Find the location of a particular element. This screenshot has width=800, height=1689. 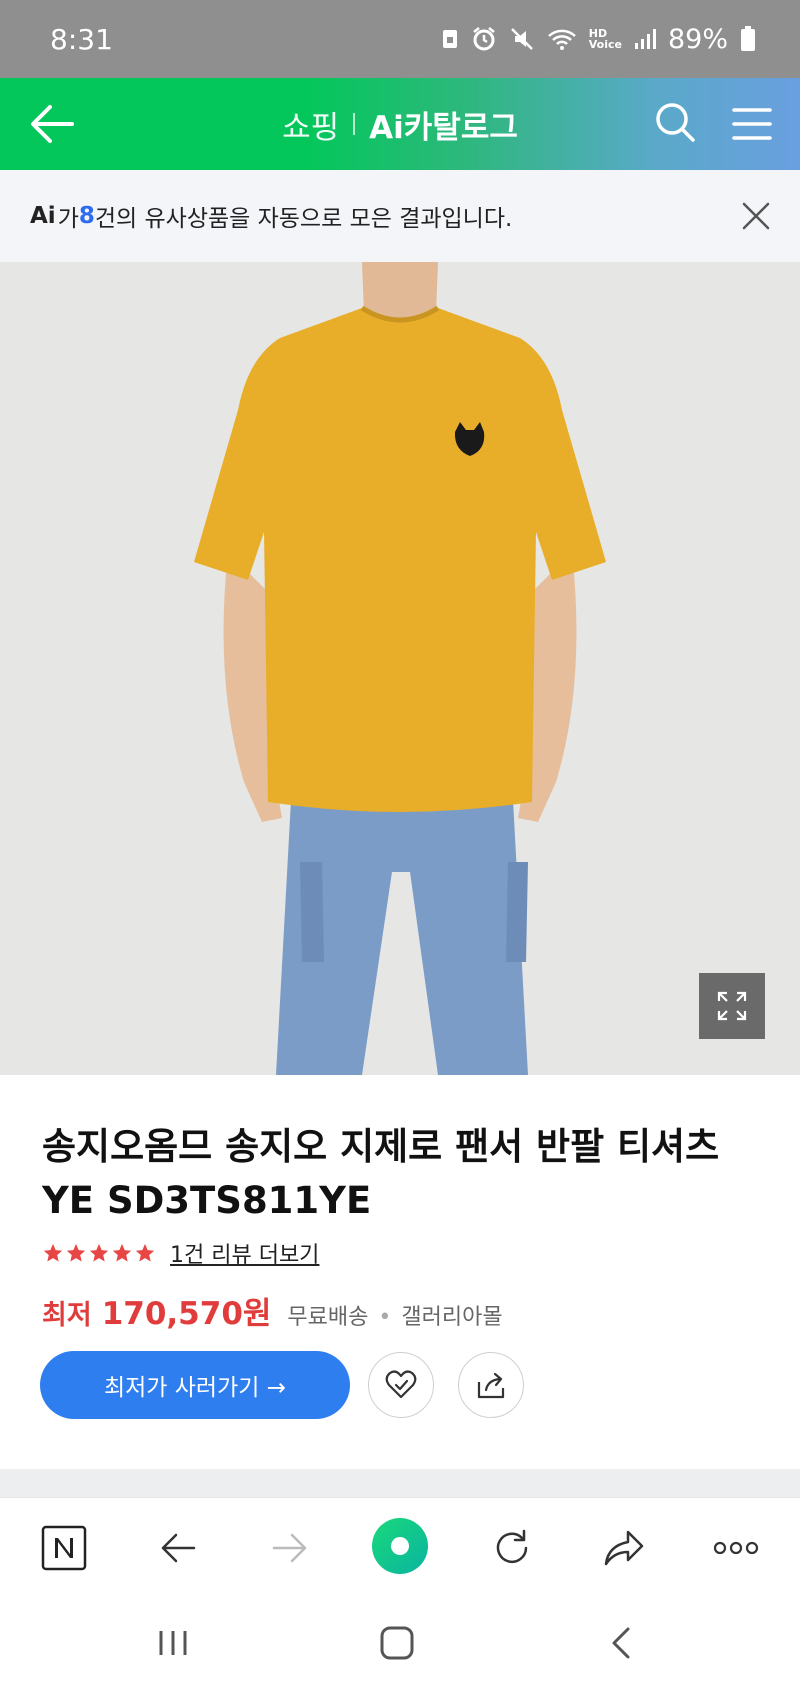

naver-home-icon is located at coordinates (64, 1548).